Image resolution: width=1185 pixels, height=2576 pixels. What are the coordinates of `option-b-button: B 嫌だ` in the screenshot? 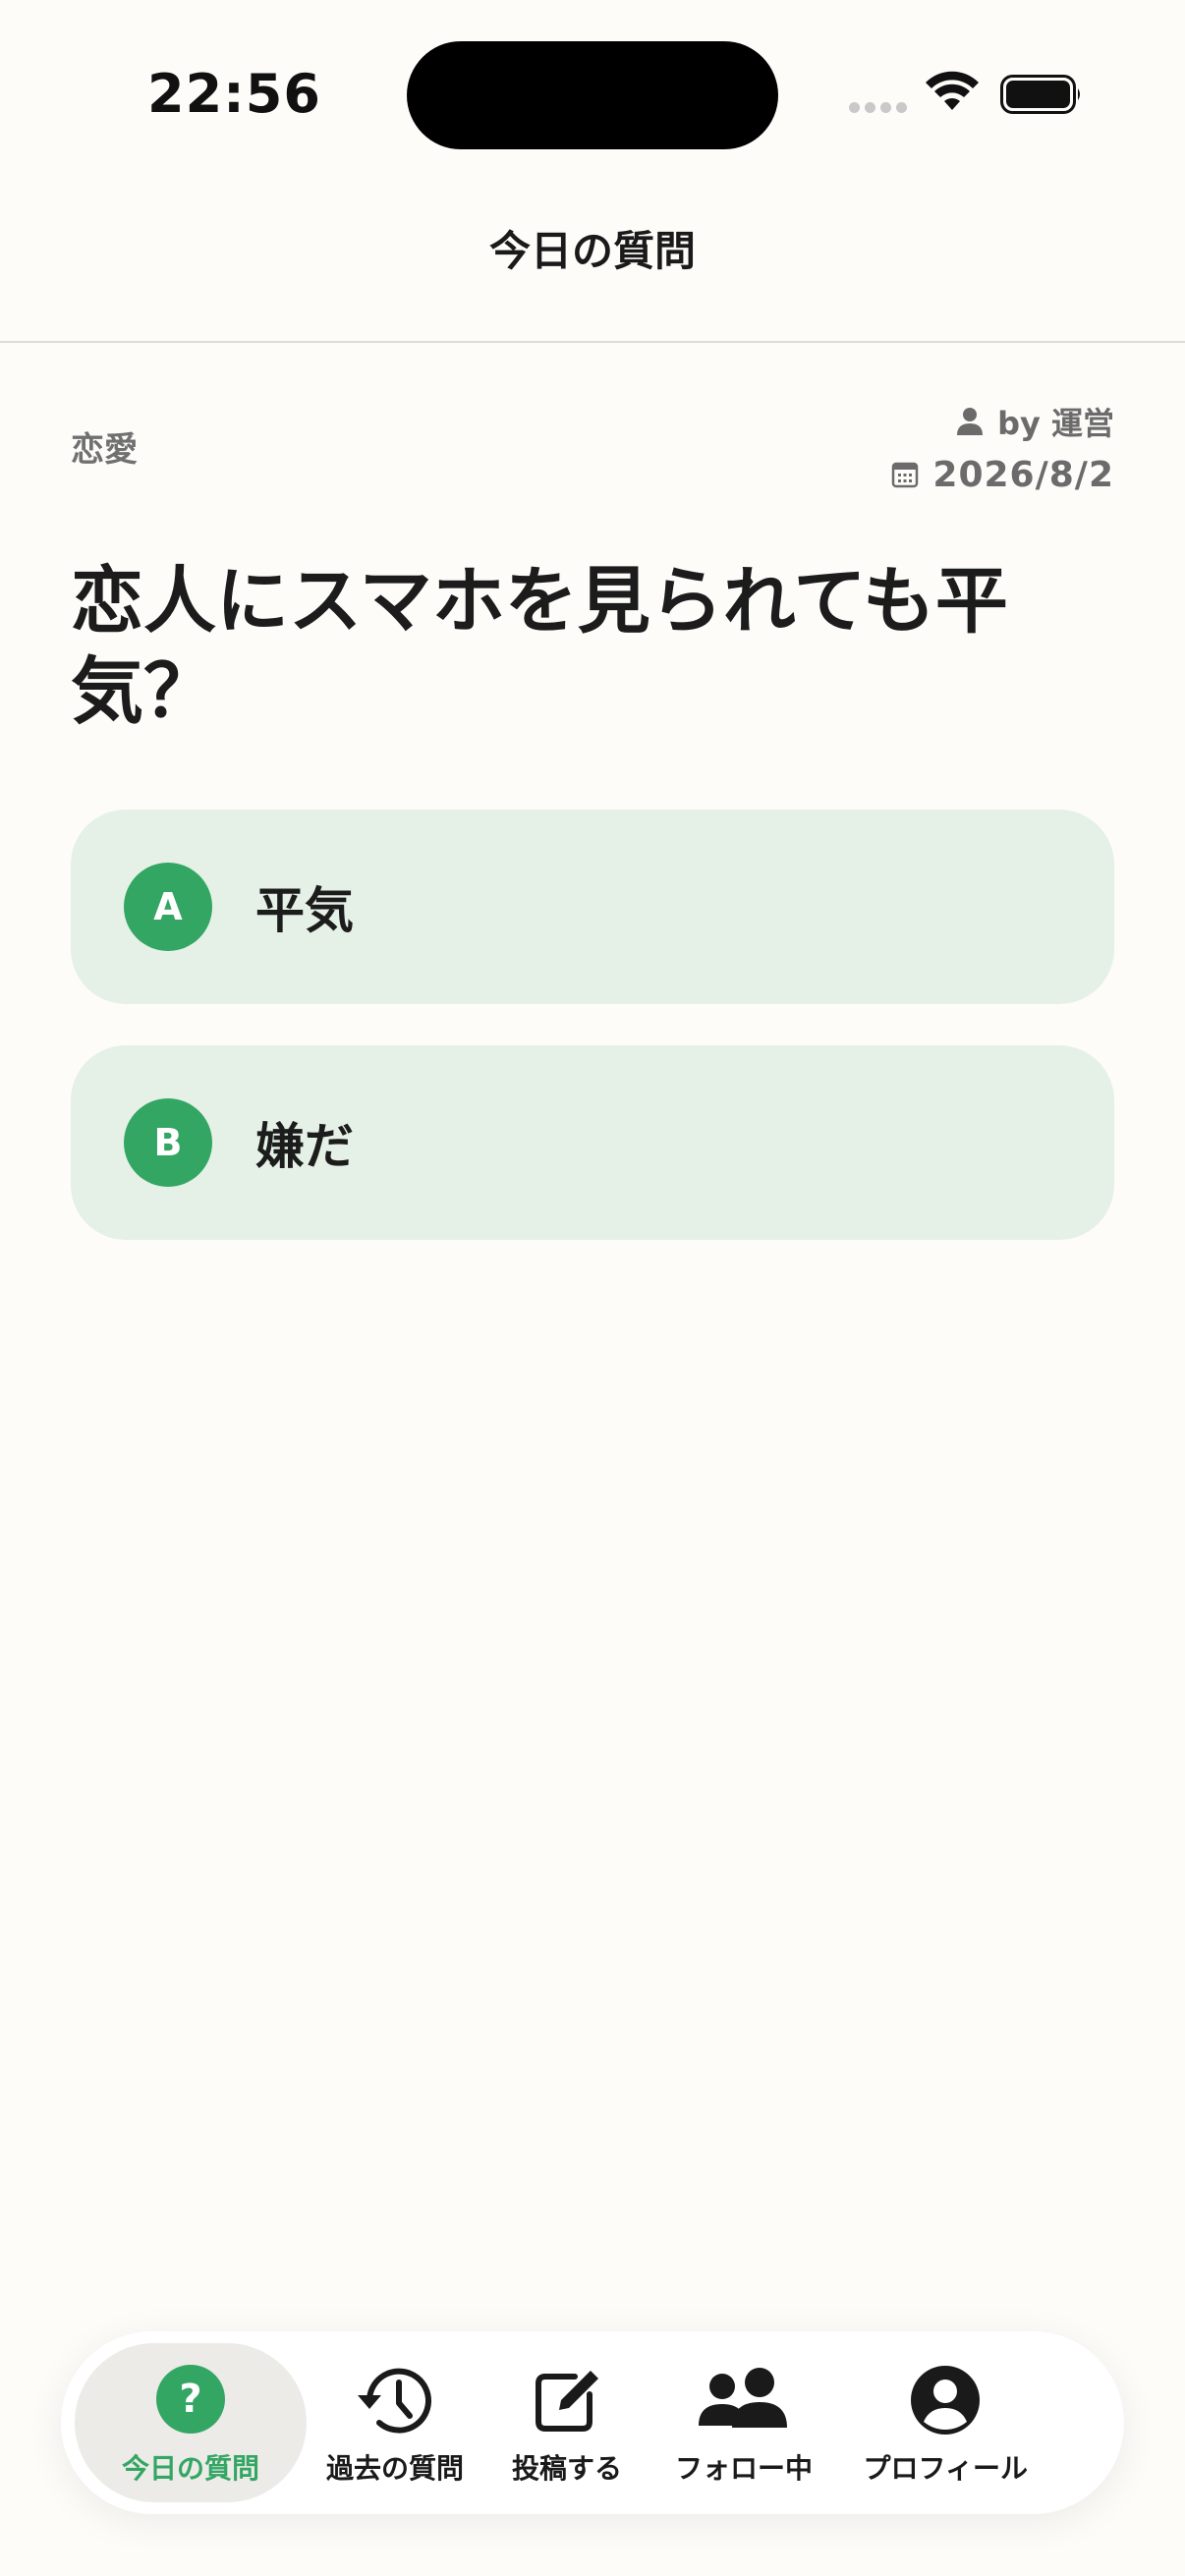 It's located at (592, 1142).